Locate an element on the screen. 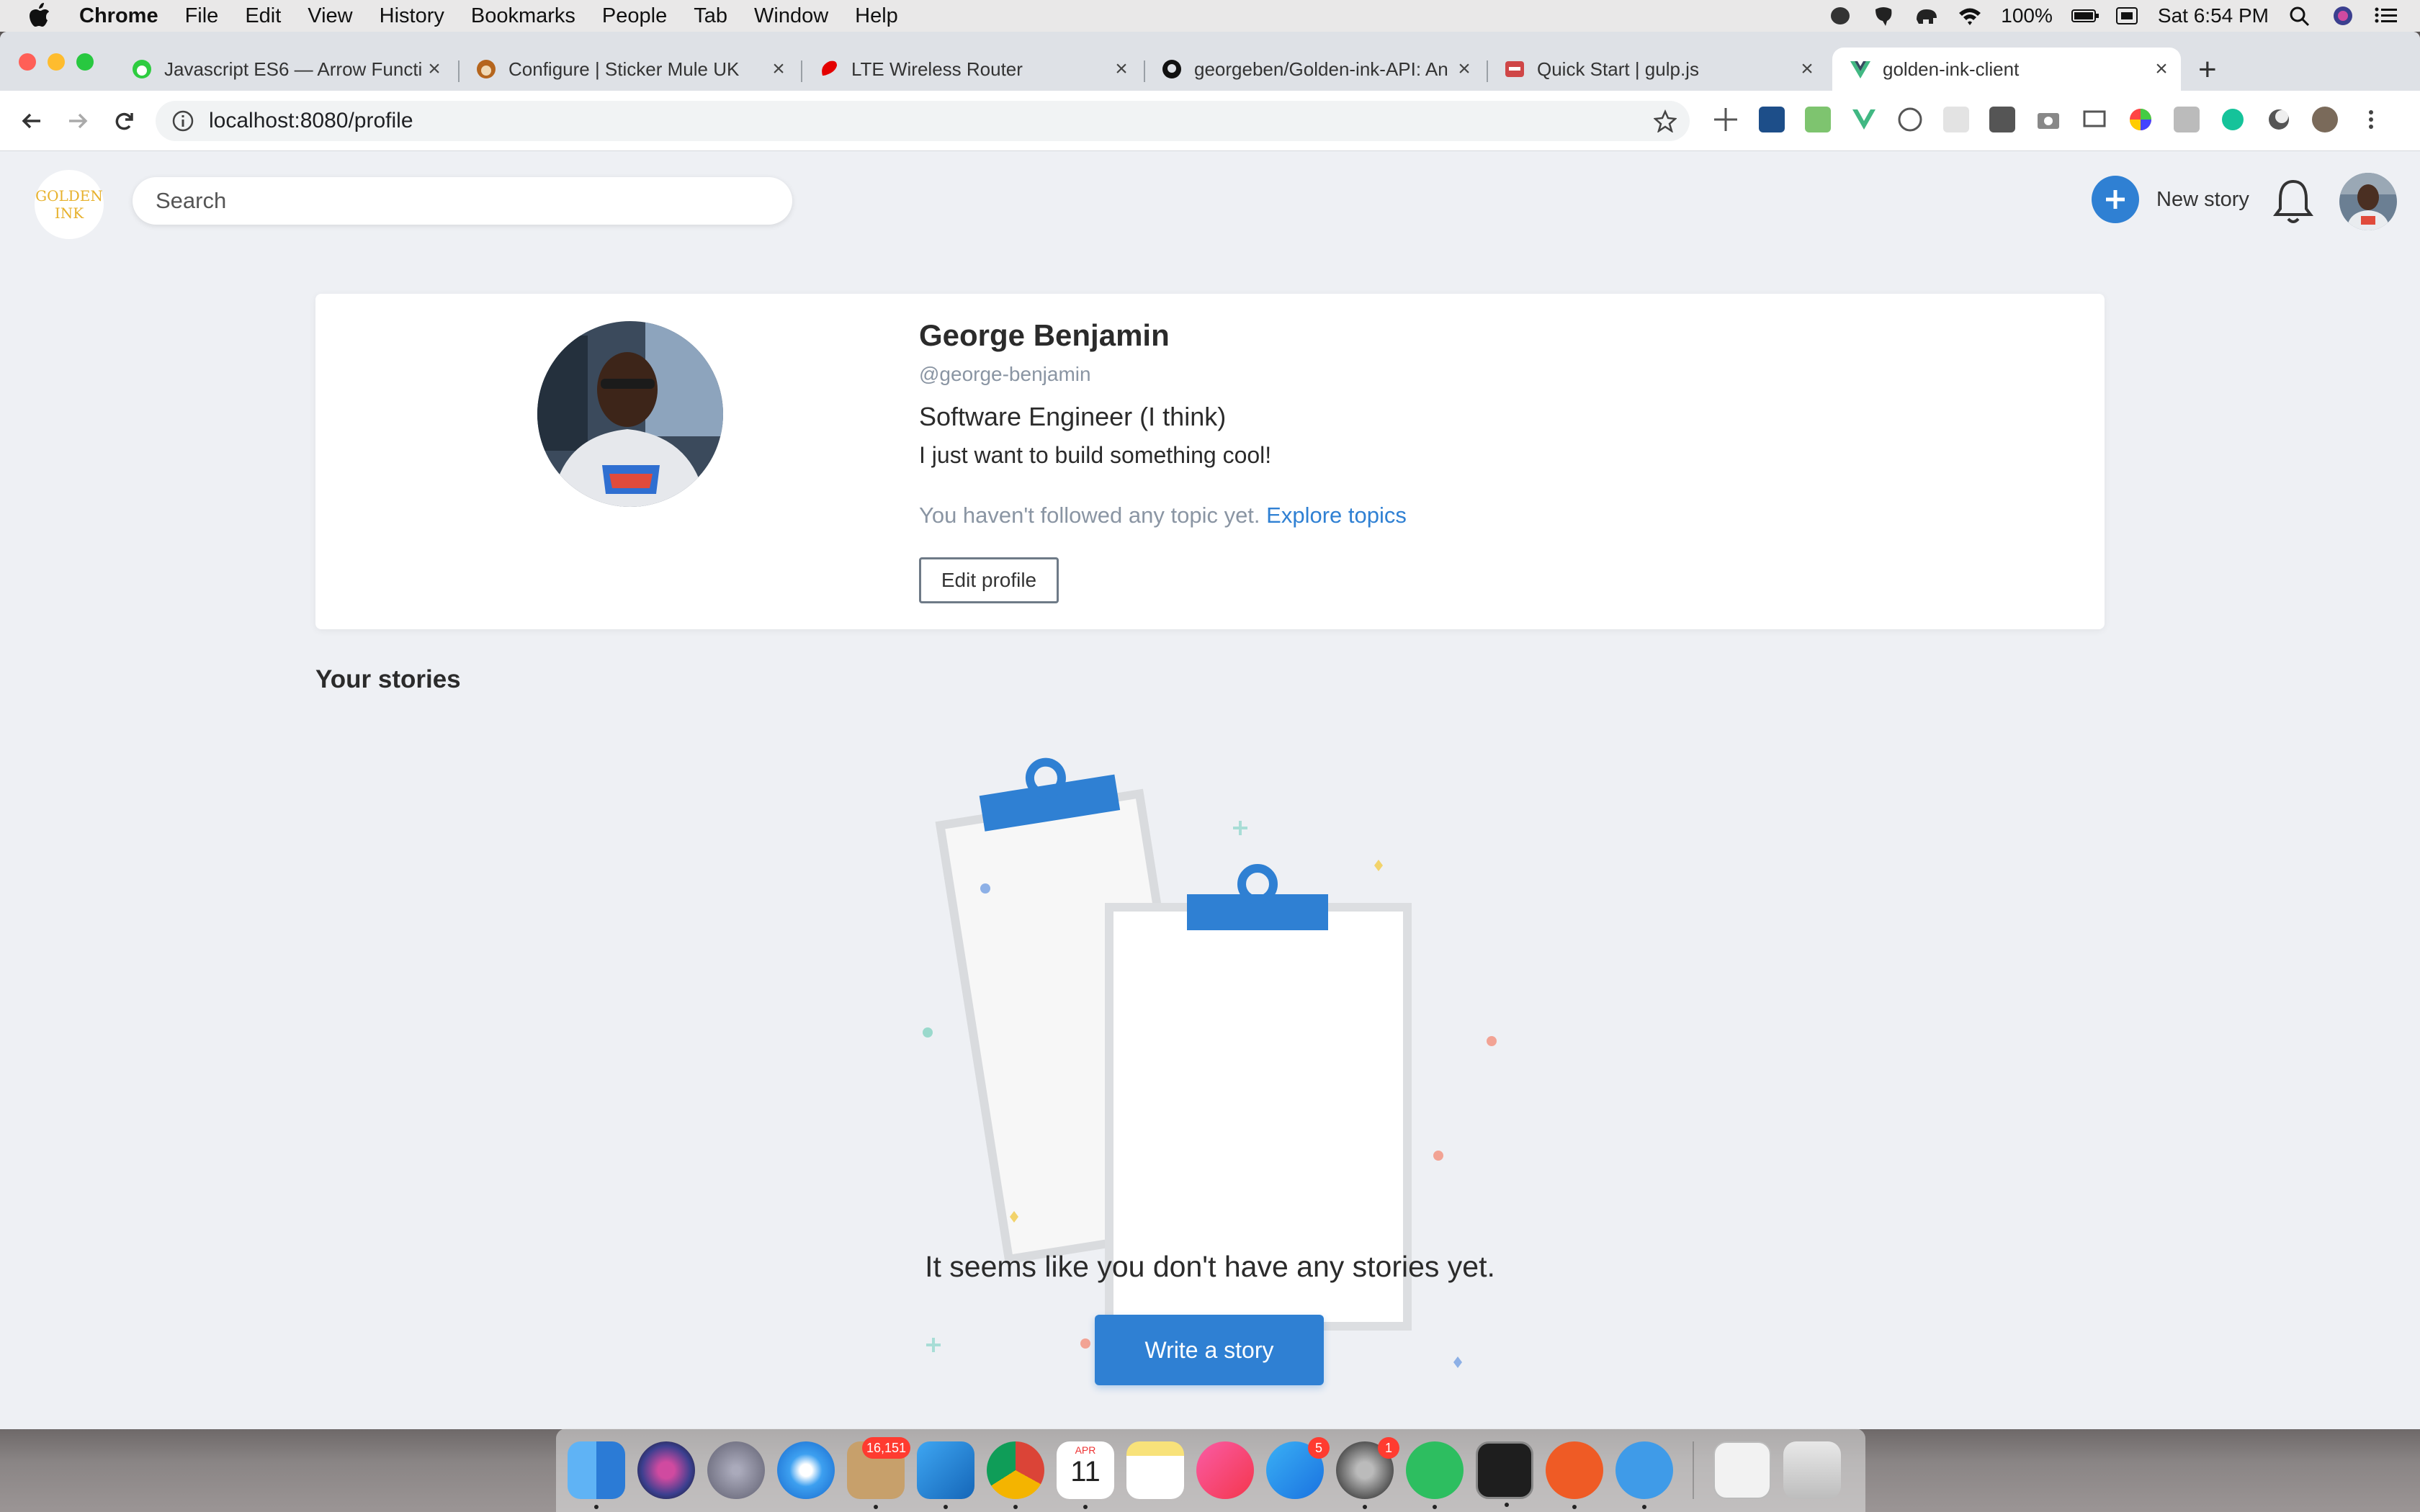 Image resolution: width=2420 pixels, height=1512 pixels. tableplus-icon is located at coordinates (1644, 1475).